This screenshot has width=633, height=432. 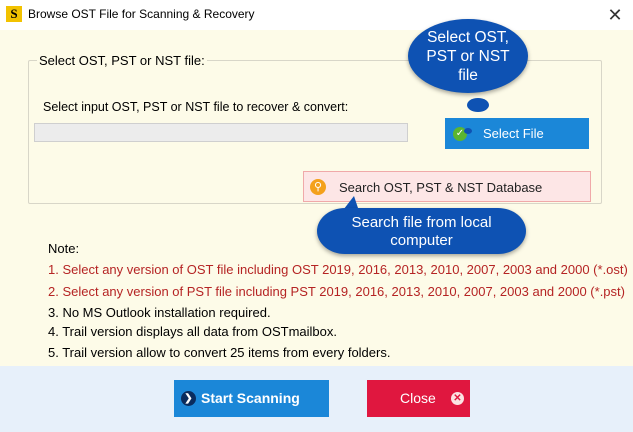 I want to click on window-close-button: ✕, so click(x=615, y=15).